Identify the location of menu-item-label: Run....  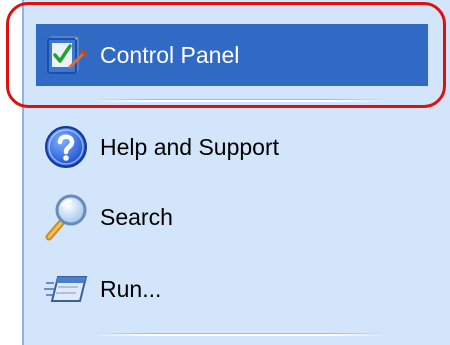
(131, 288).